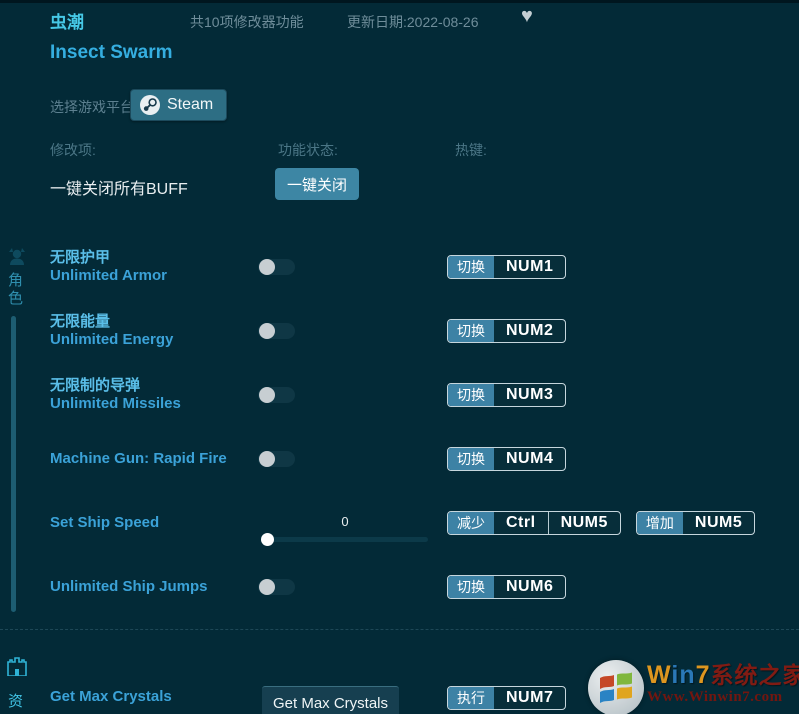 This screenshot has width=799, height=714. Describe the element at coordinates (276, 267) in the screenshot. I see `unlimited-armor-toggle` at that location.